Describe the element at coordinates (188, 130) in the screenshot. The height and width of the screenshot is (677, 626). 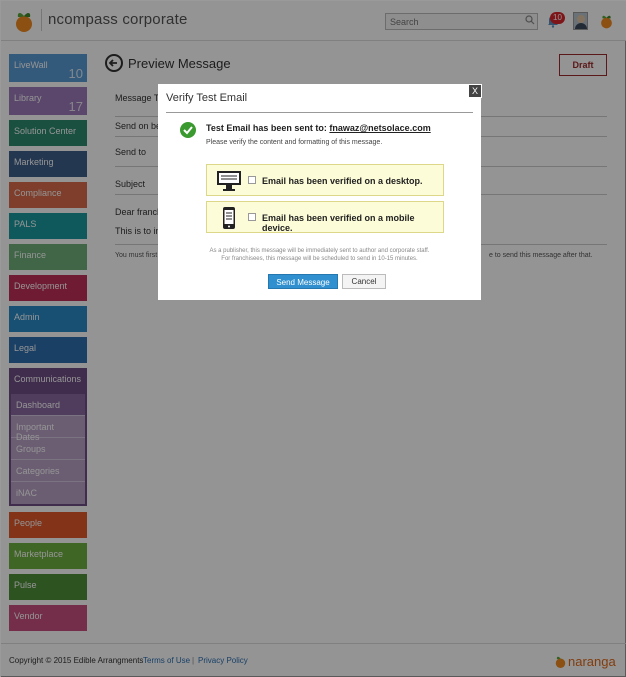
I see `check-icon` at that location.